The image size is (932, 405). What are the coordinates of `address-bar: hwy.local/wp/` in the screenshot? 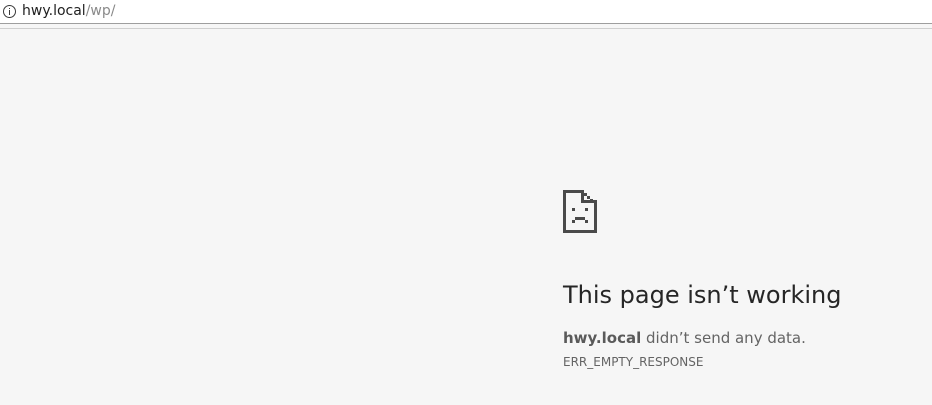 It's located at (466, 12).